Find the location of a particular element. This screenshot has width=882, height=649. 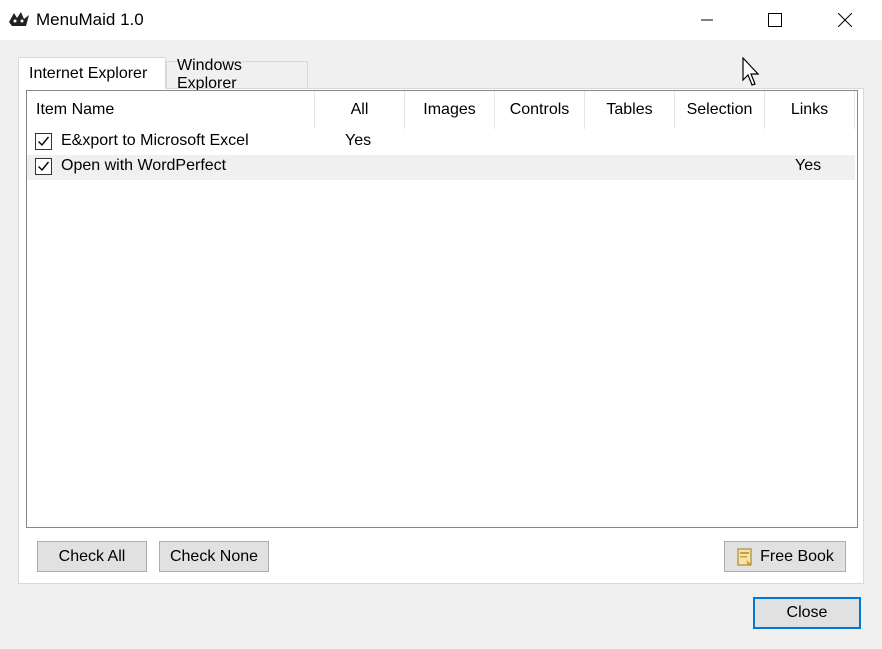

column-header-tables: Tables is located at coordinates (630, 110).